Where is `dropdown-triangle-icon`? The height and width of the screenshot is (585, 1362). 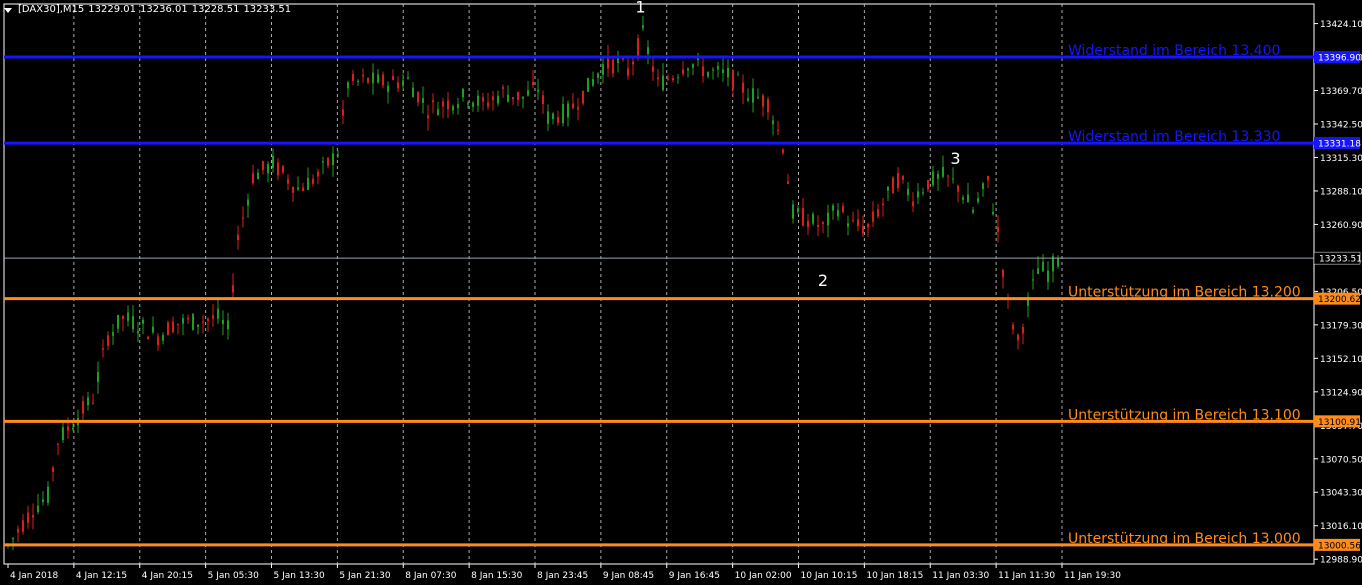
dropdown-triangle-icon is located at coordinates (8, 10).